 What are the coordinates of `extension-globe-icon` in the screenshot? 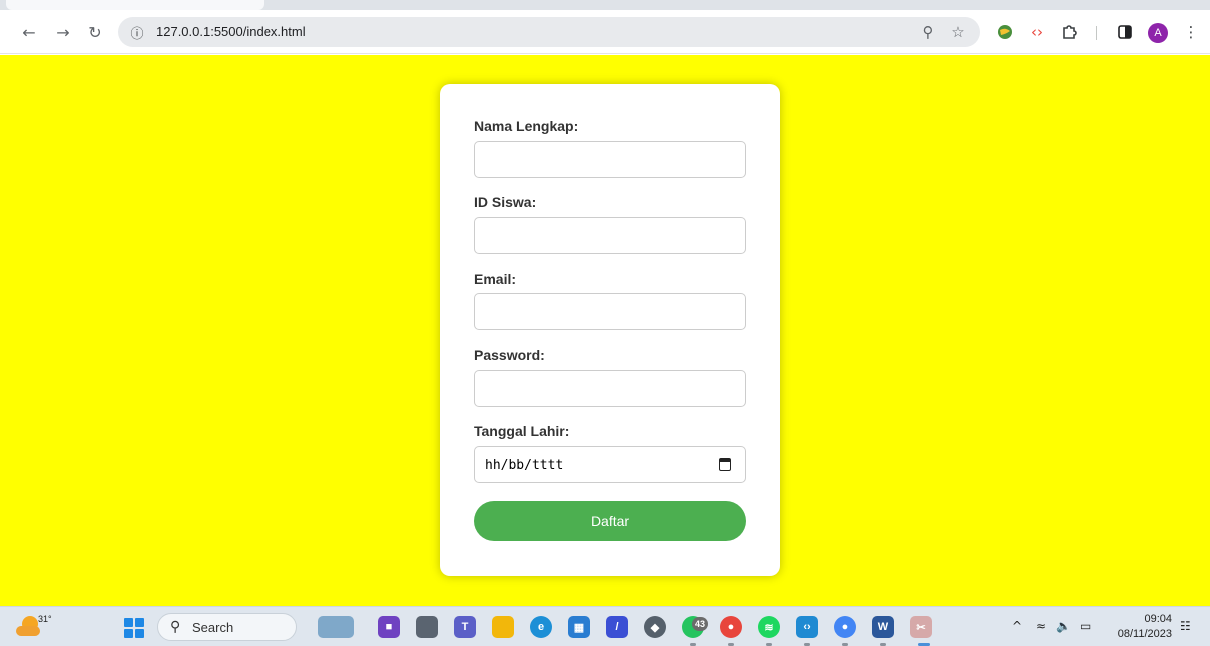 It's located at (1005, 32).